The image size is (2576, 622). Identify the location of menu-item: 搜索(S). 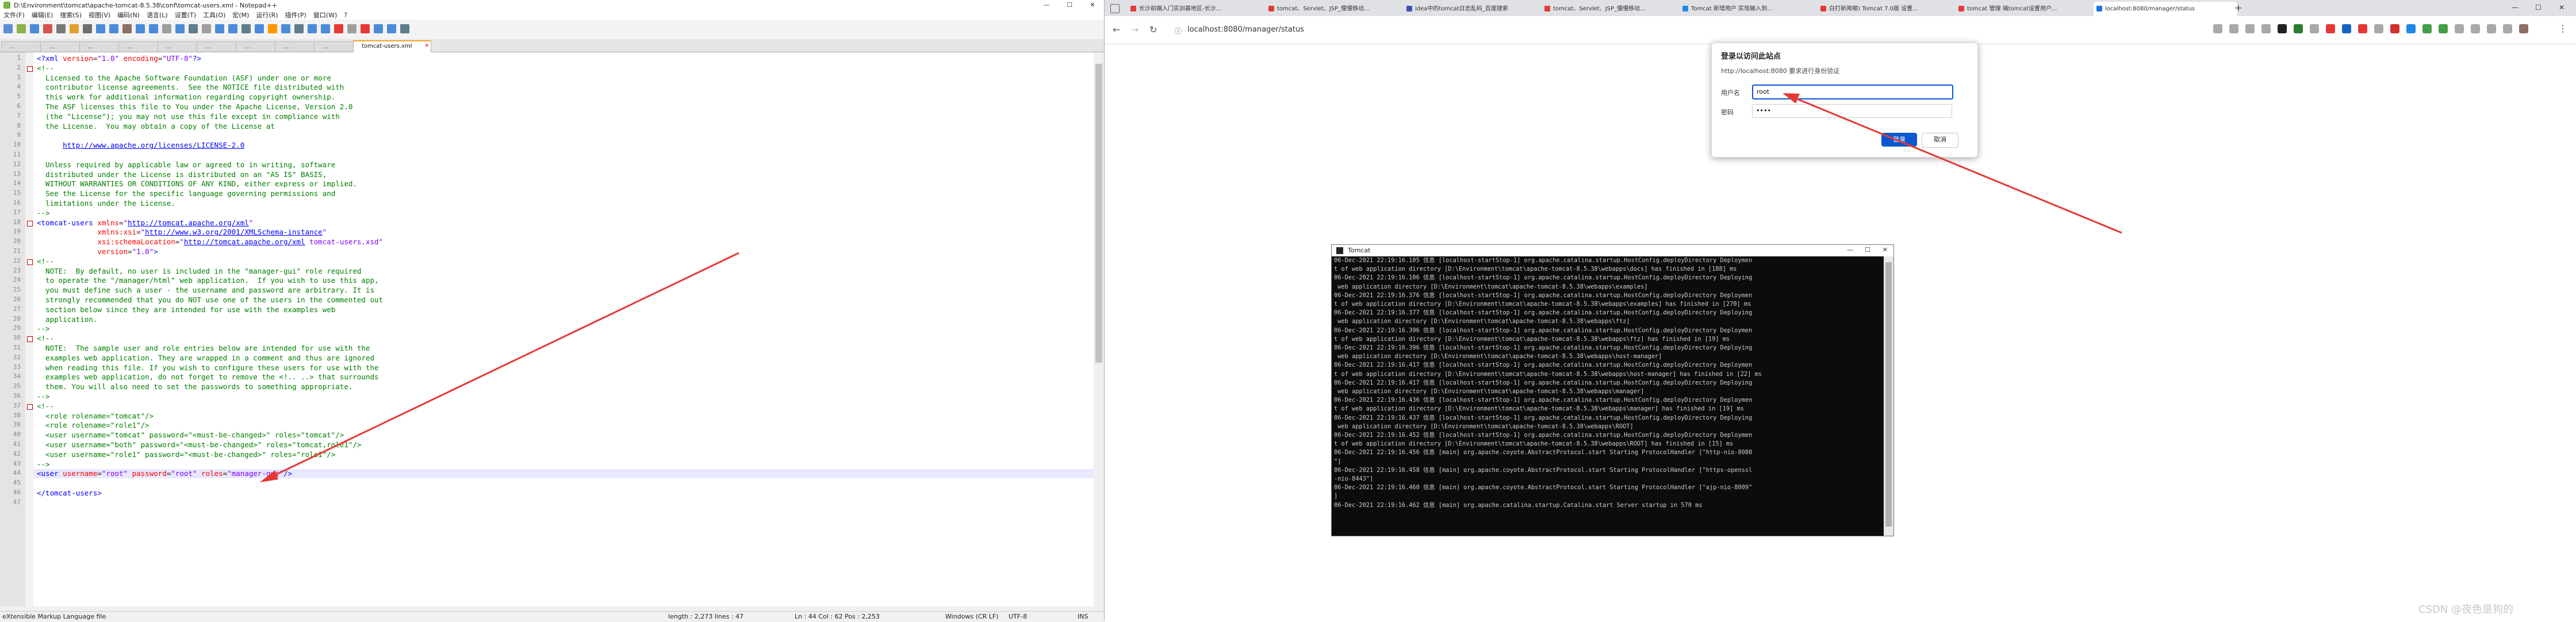
(71, 15).